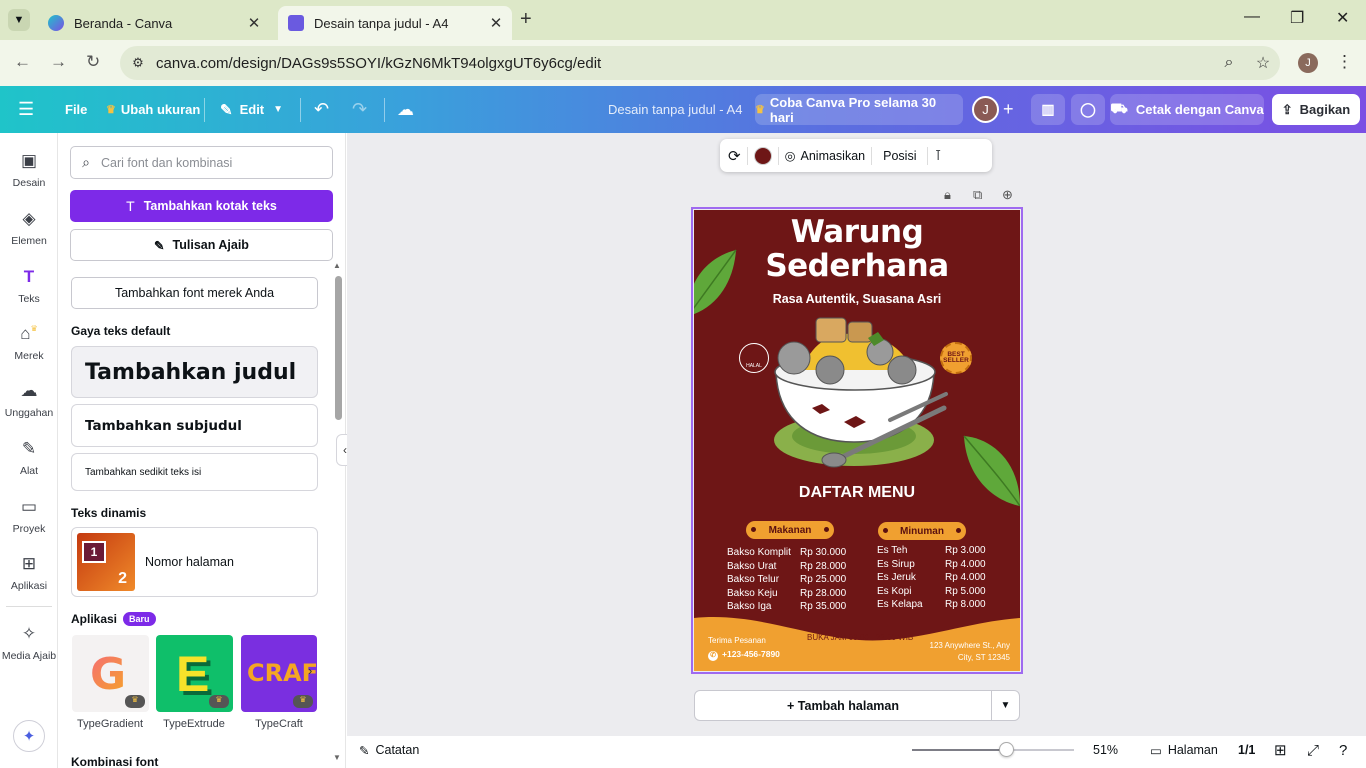 This screenshot has height=768, width=1366. What do you see at coordinates (29, 228) in the screenshot?
I see `rail-item-elements: ◈ Elemen` at bounding box center [29, 228].